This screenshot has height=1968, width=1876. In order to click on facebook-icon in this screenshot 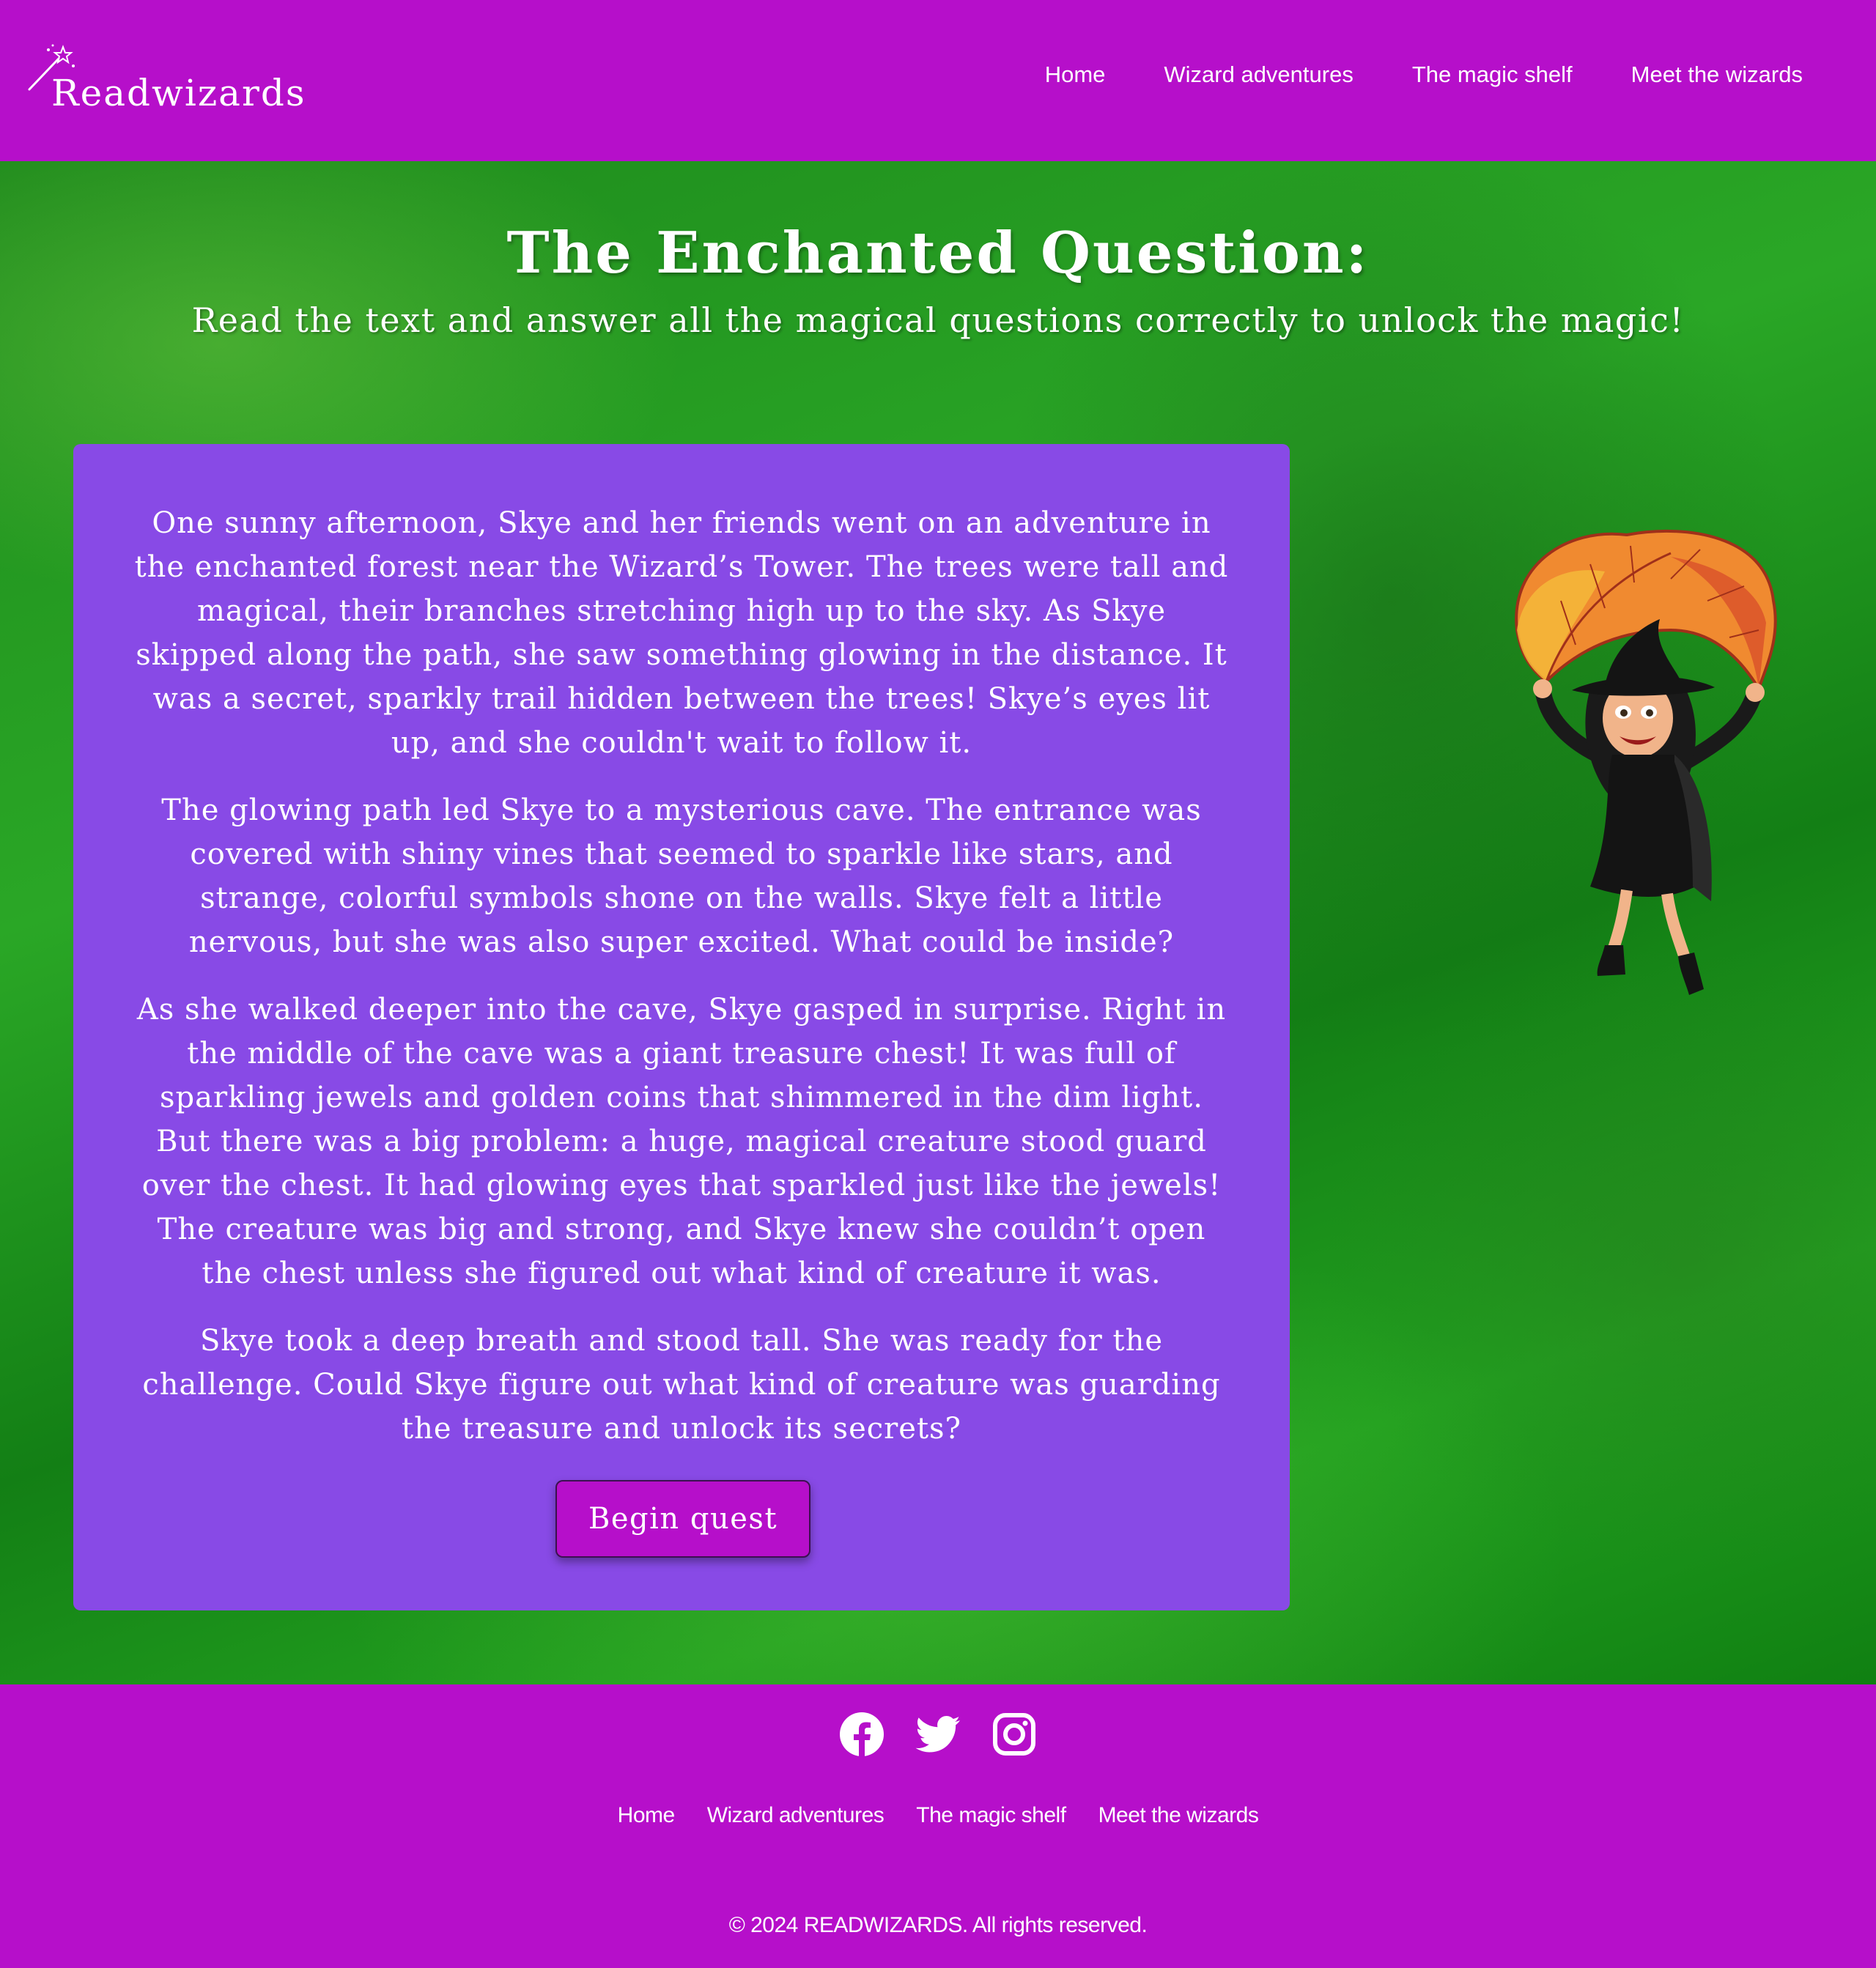, I will do `click(861, 1734)`.